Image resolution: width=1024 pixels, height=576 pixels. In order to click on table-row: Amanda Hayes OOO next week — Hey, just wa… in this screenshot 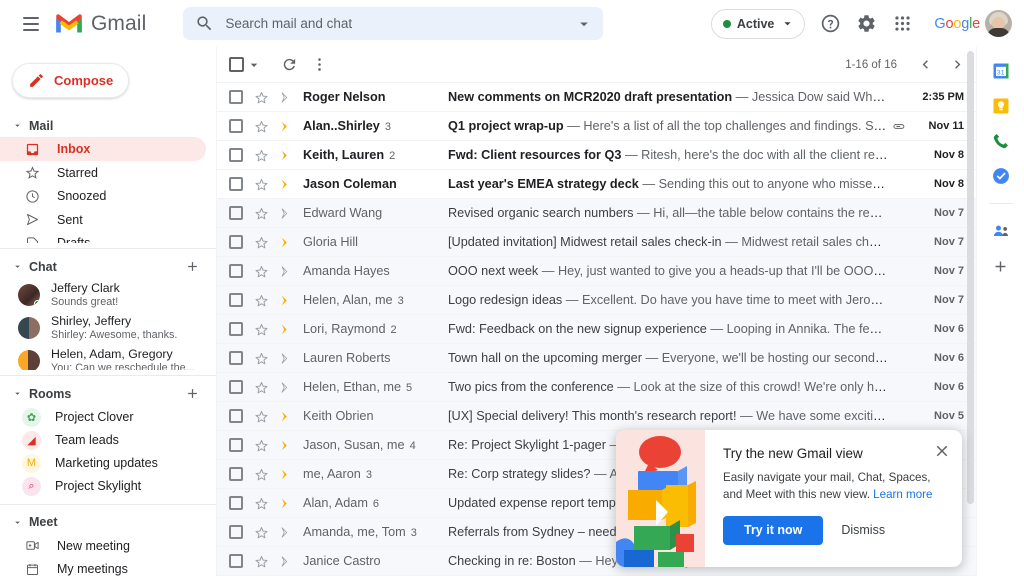, I will do `click(596, 271)`.